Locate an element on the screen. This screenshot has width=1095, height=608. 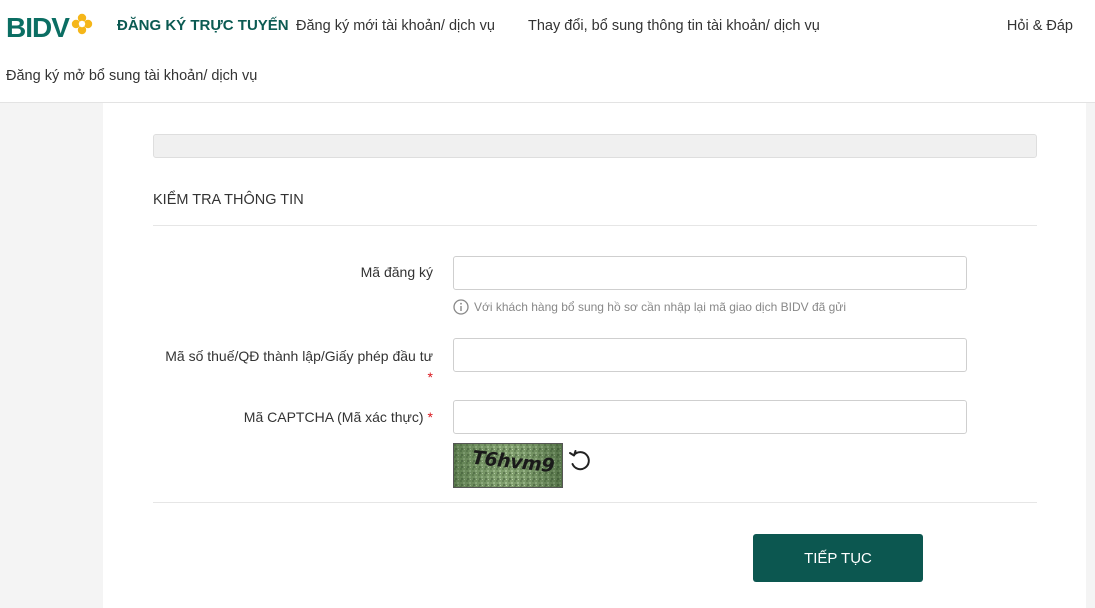
captcha-required-mark: * is located at coordinates (430, 417).